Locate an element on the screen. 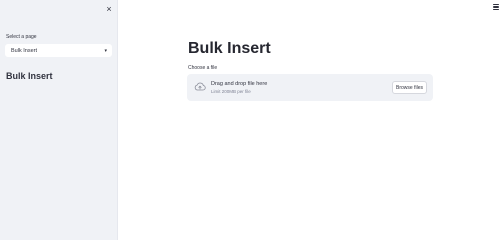  page-select-label: Select a page is located at coordinates (21, 37).